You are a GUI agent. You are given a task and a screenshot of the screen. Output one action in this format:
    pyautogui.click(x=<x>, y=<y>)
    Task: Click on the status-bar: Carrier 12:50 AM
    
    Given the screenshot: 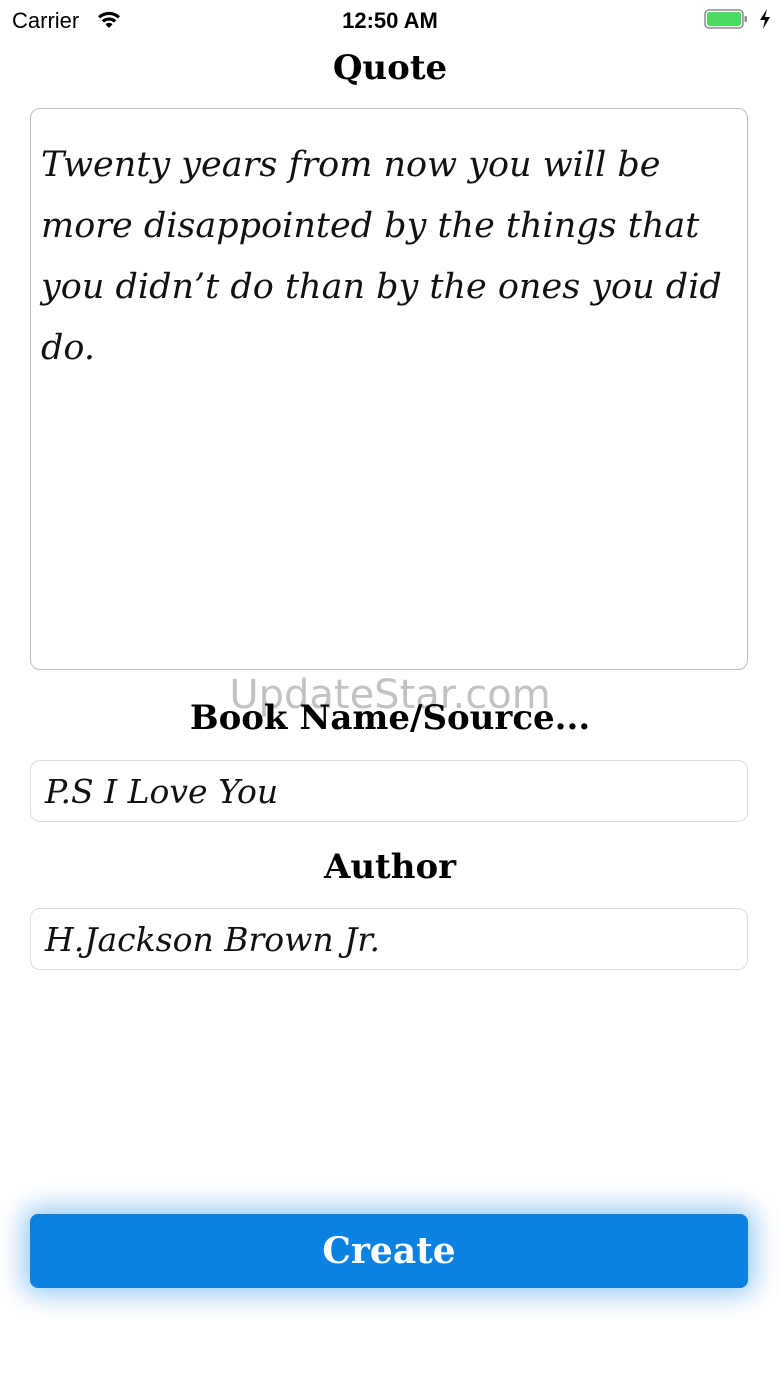 What is the action you would take?
    pyautogui.click(x=390, y=20)
    